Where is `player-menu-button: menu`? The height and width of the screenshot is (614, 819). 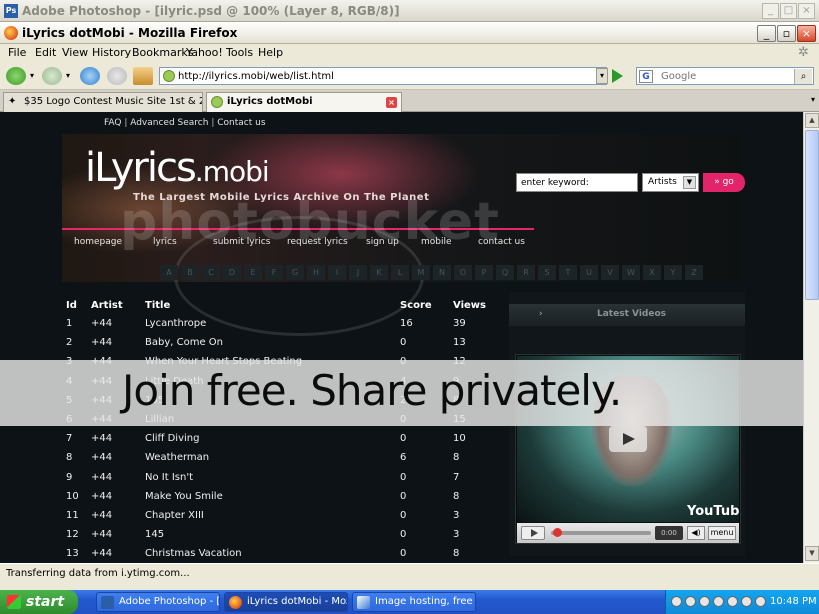
player-menu-button: menu is located at coordinates (722, 533).